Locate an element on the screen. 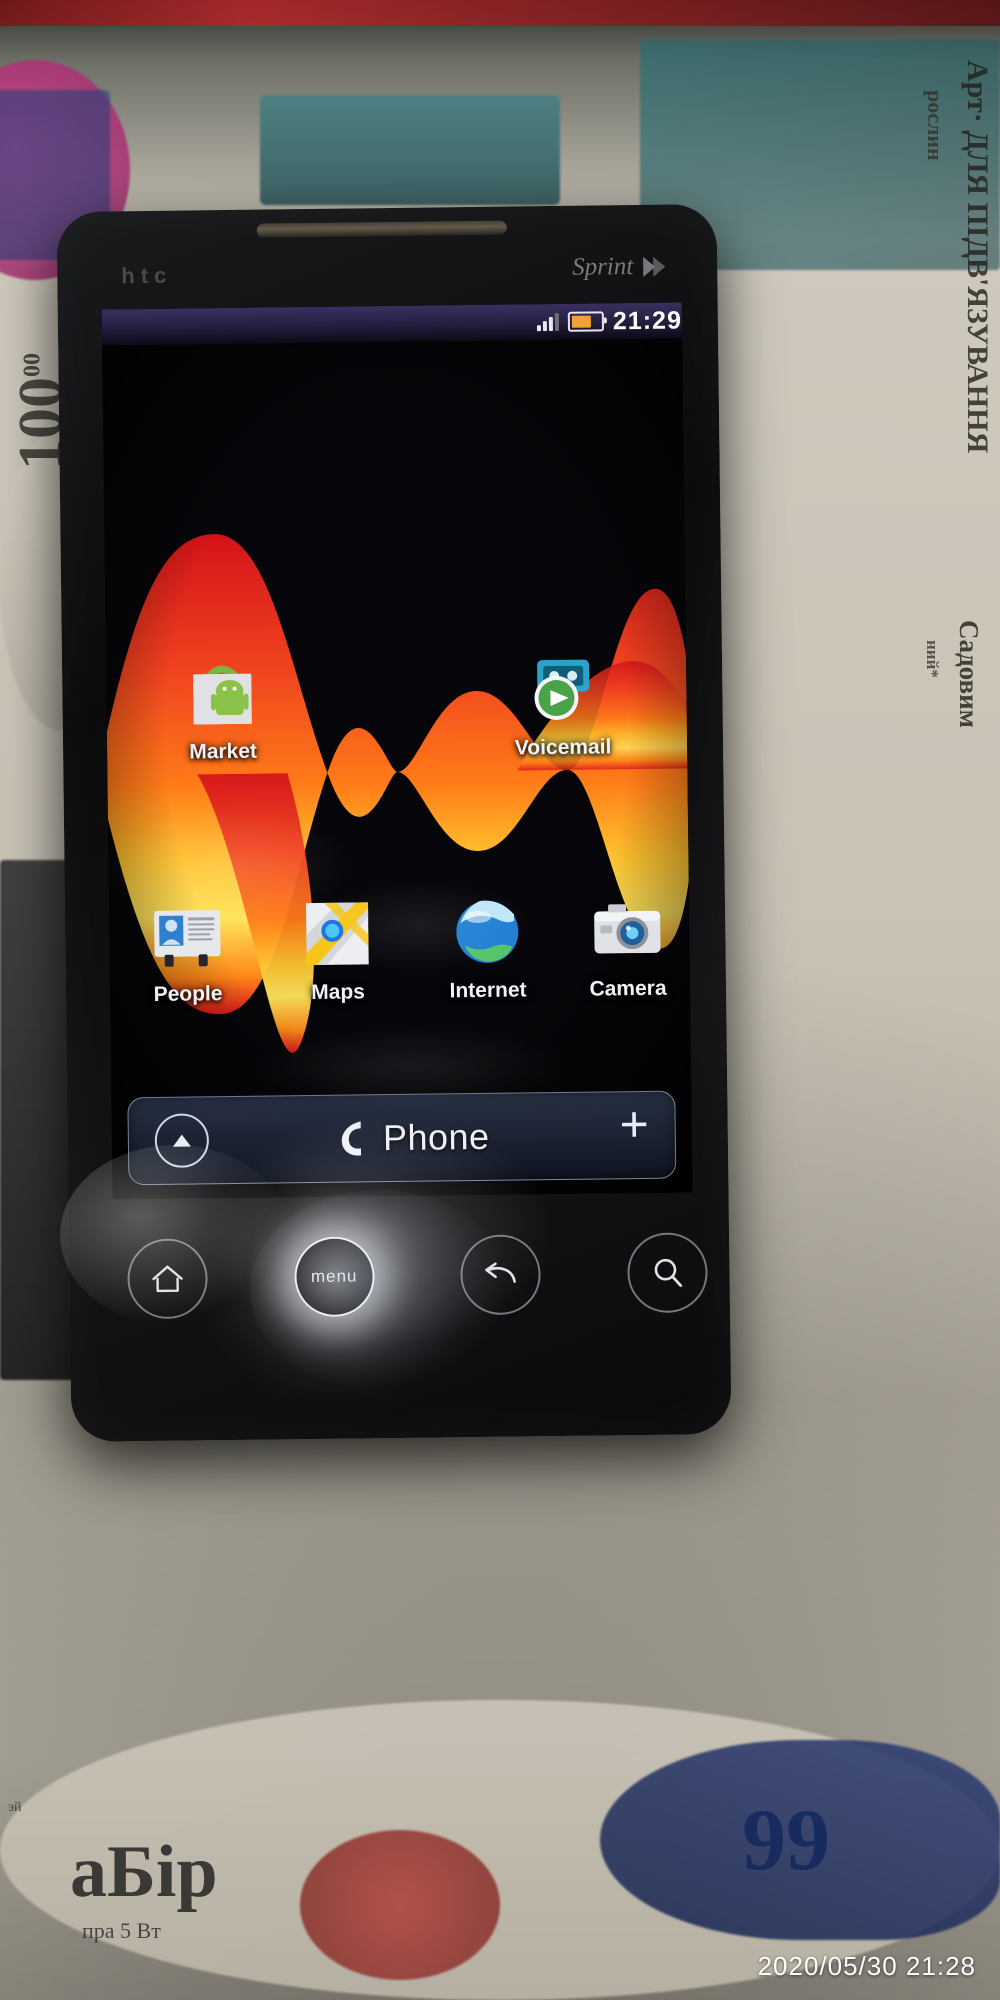 The image size is (1000, 2000). newspaper-price-99: 99 is located at coordinates (786, 1840).